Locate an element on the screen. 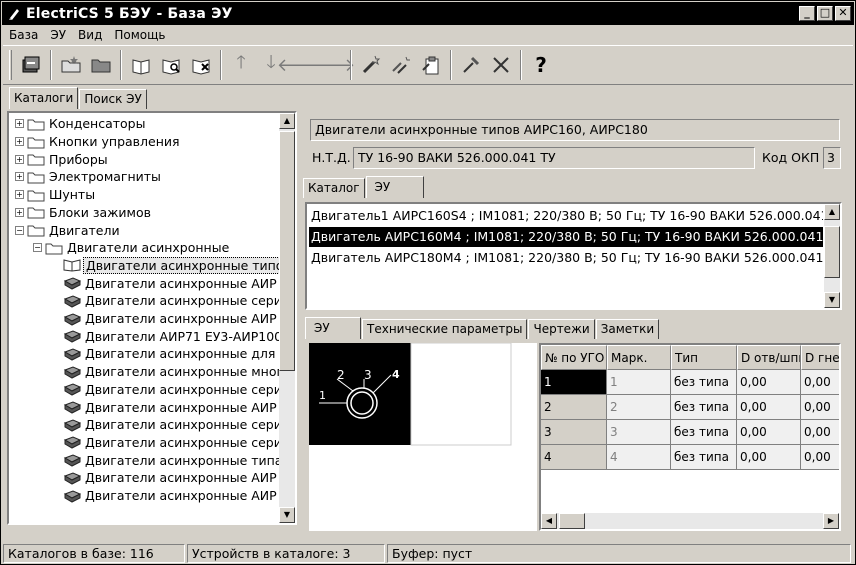 This screenshot has height=565, width=856. new-catalog-icon is located at coordinates (141, 65).